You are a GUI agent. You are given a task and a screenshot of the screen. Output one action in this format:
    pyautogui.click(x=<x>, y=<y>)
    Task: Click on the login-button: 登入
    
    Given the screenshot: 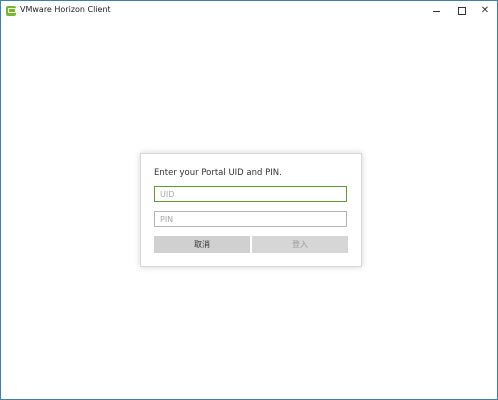 What is the action you would take?
    pyautogui.click(x=300, y=244)
    